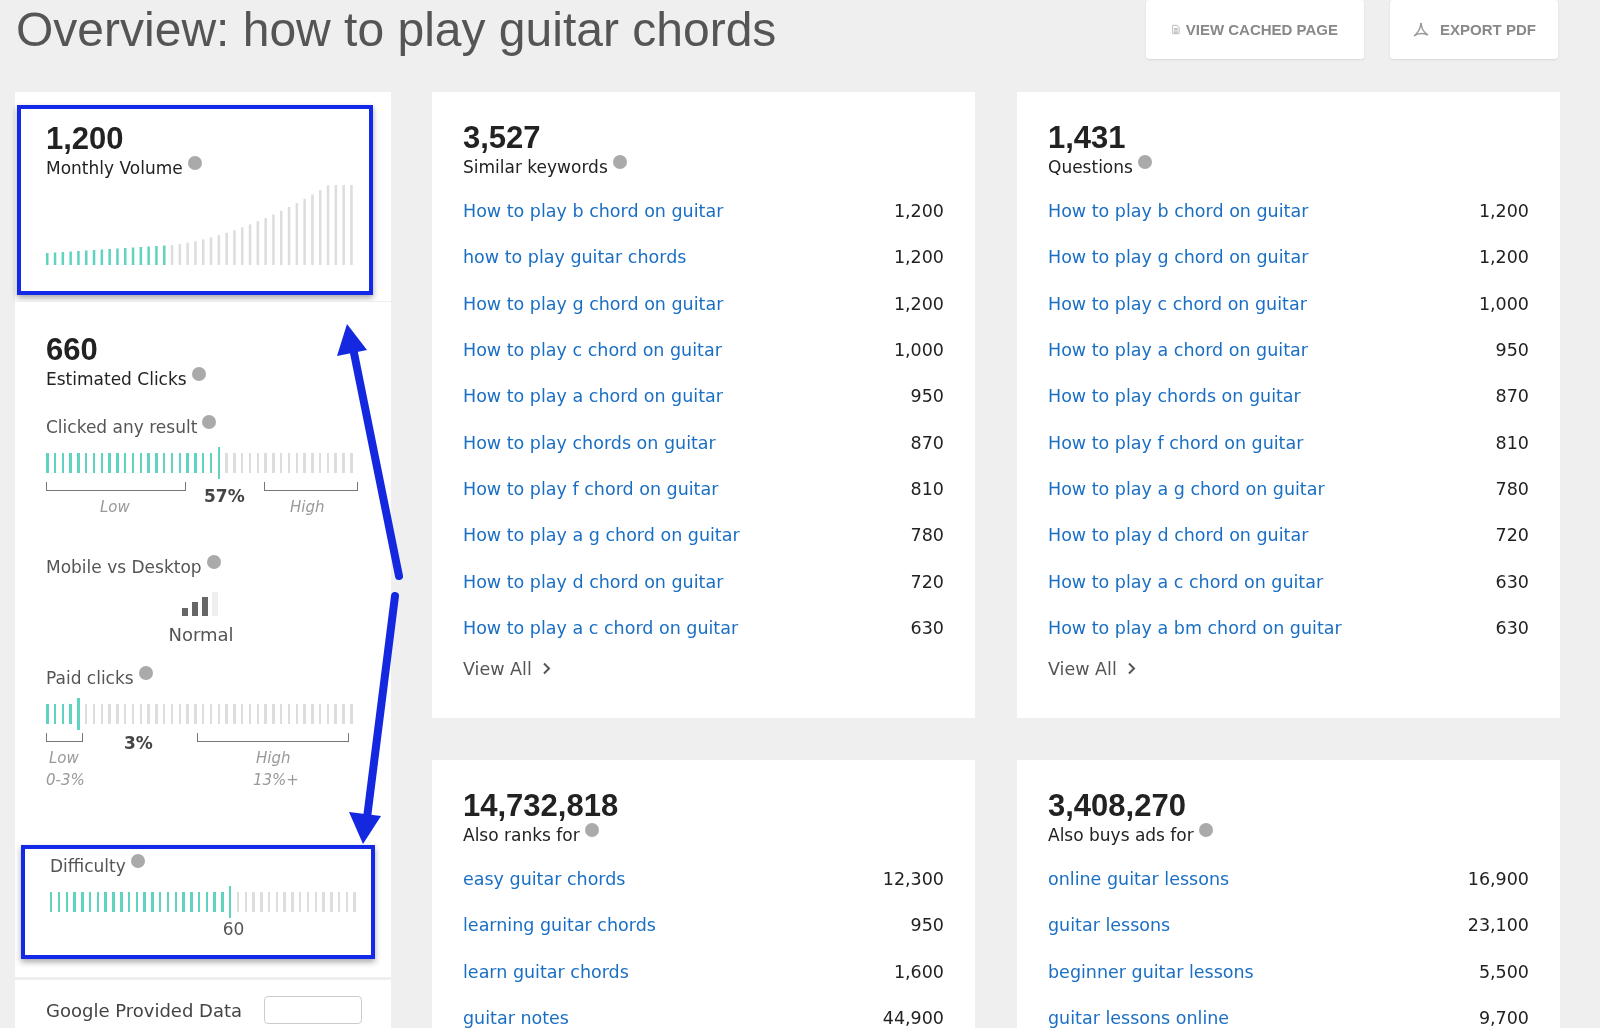  Describe the element at coordinates (918, 971) in the screenshot. I see `keyword-volume: 1,600` at that location.